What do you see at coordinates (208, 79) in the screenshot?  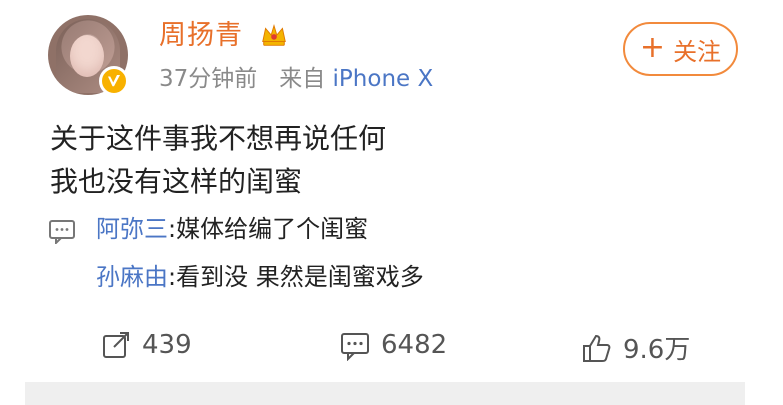 I see `post-time: 37分钟前` at bounding box center [208, 79].